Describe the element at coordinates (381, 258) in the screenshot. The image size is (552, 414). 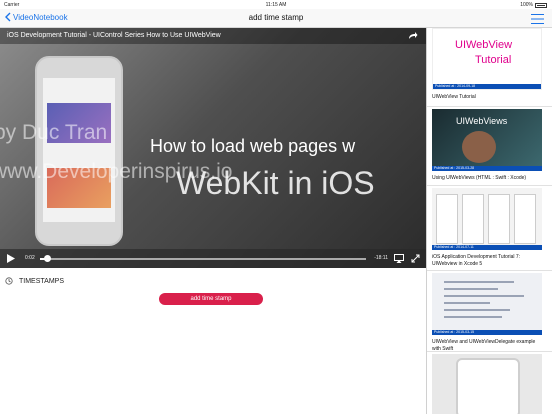
I see `remaining-time: -18:11` at that location.